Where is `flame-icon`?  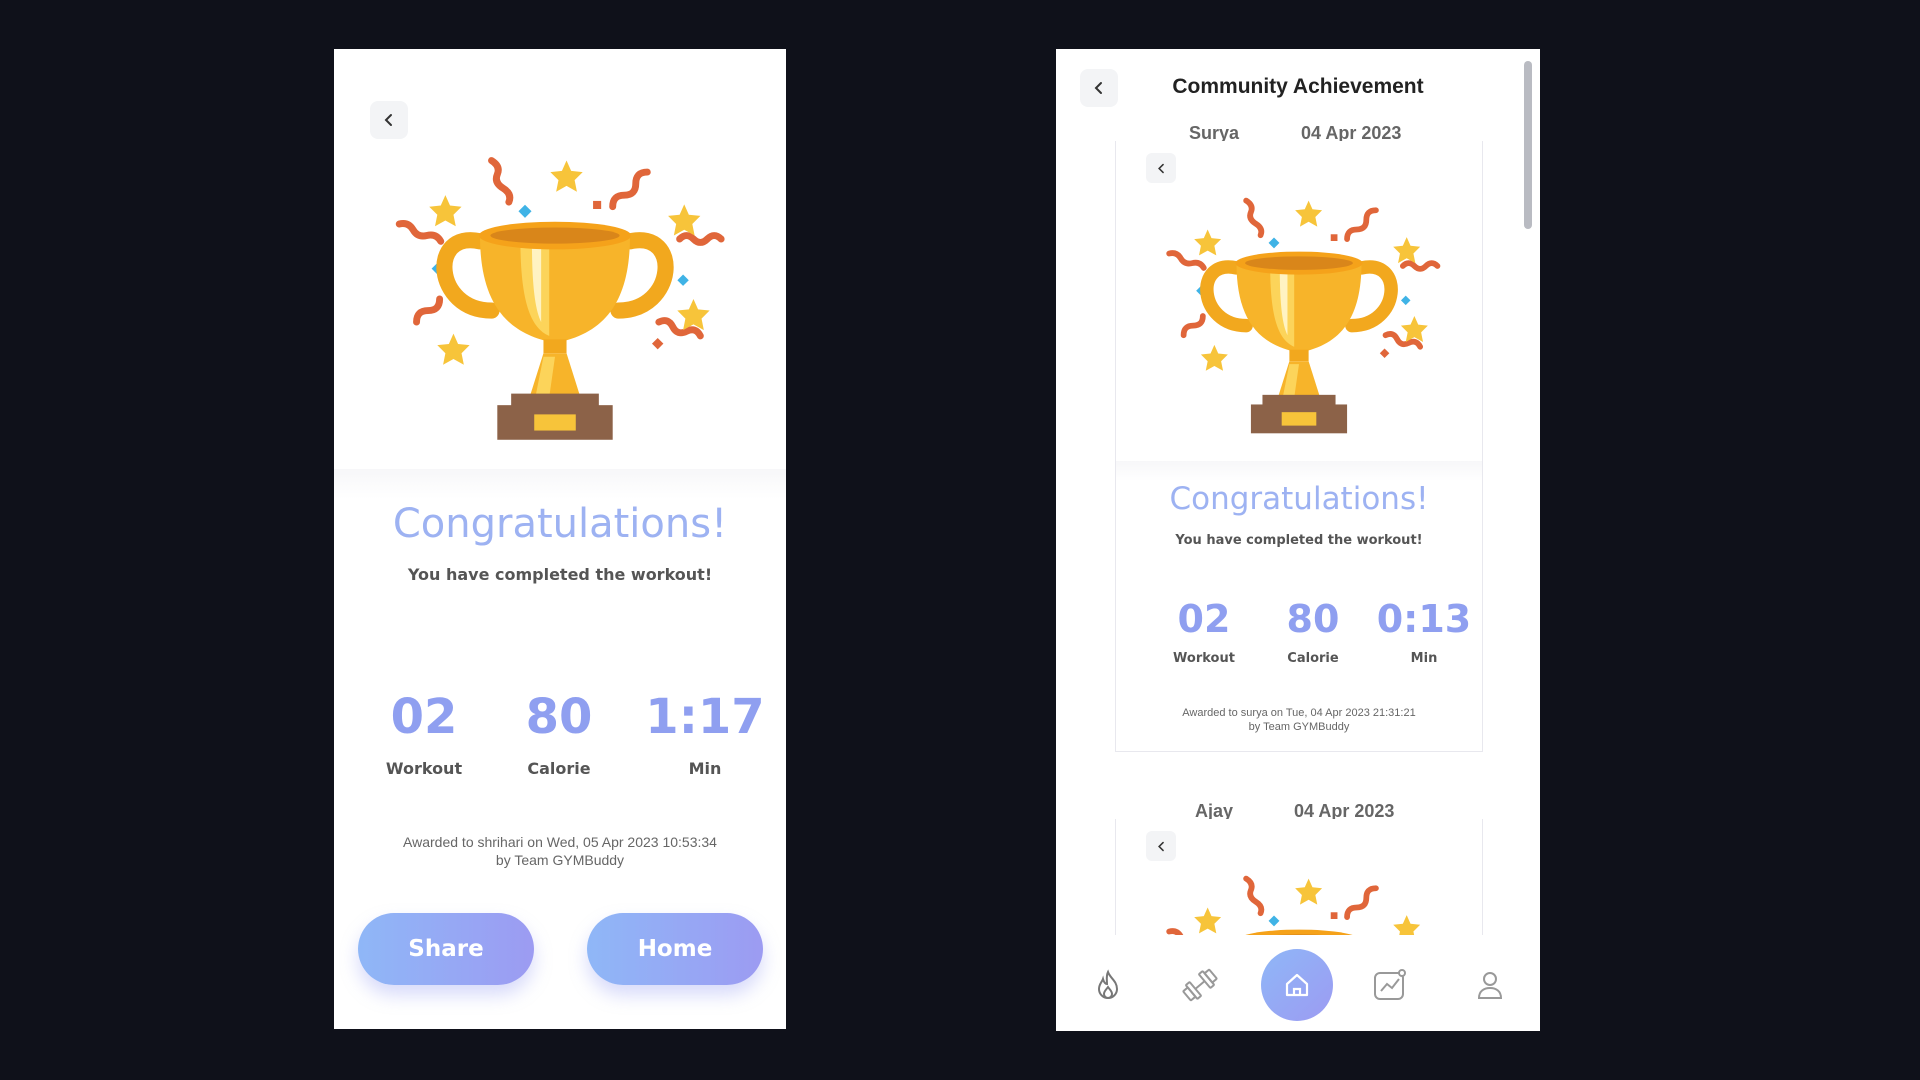
flame-icon is located at coordinates (1108, 985).